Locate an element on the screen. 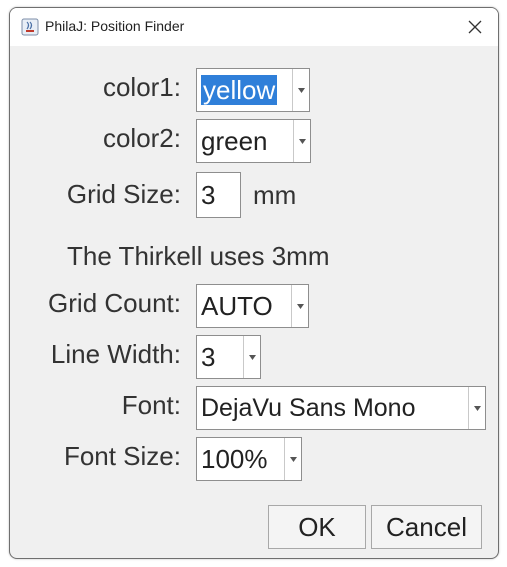 This screenshot has width=507, height=567. grid-count-dropdown: AUTO is located at coordinates (252, 306).